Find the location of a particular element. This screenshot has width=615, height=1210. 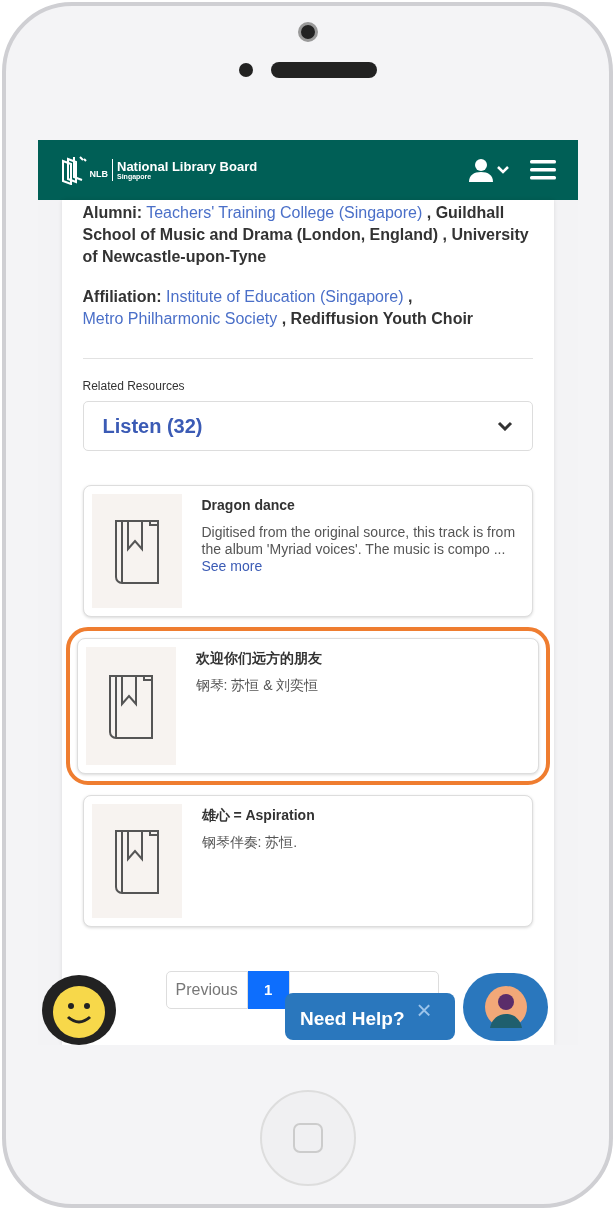

resource-card: 雄心 = Aspiration 钢琴伴奏: 苏恒. is located at coordinates (307, 861).